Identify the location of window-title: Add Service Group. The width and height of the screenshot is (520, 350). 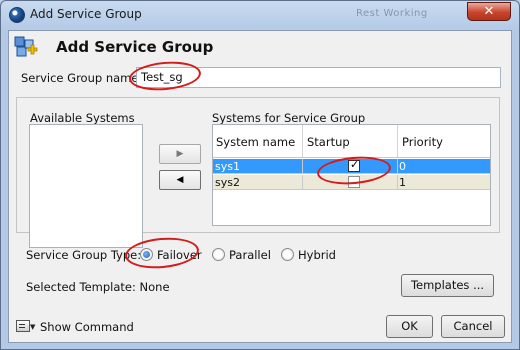
(86, 14).